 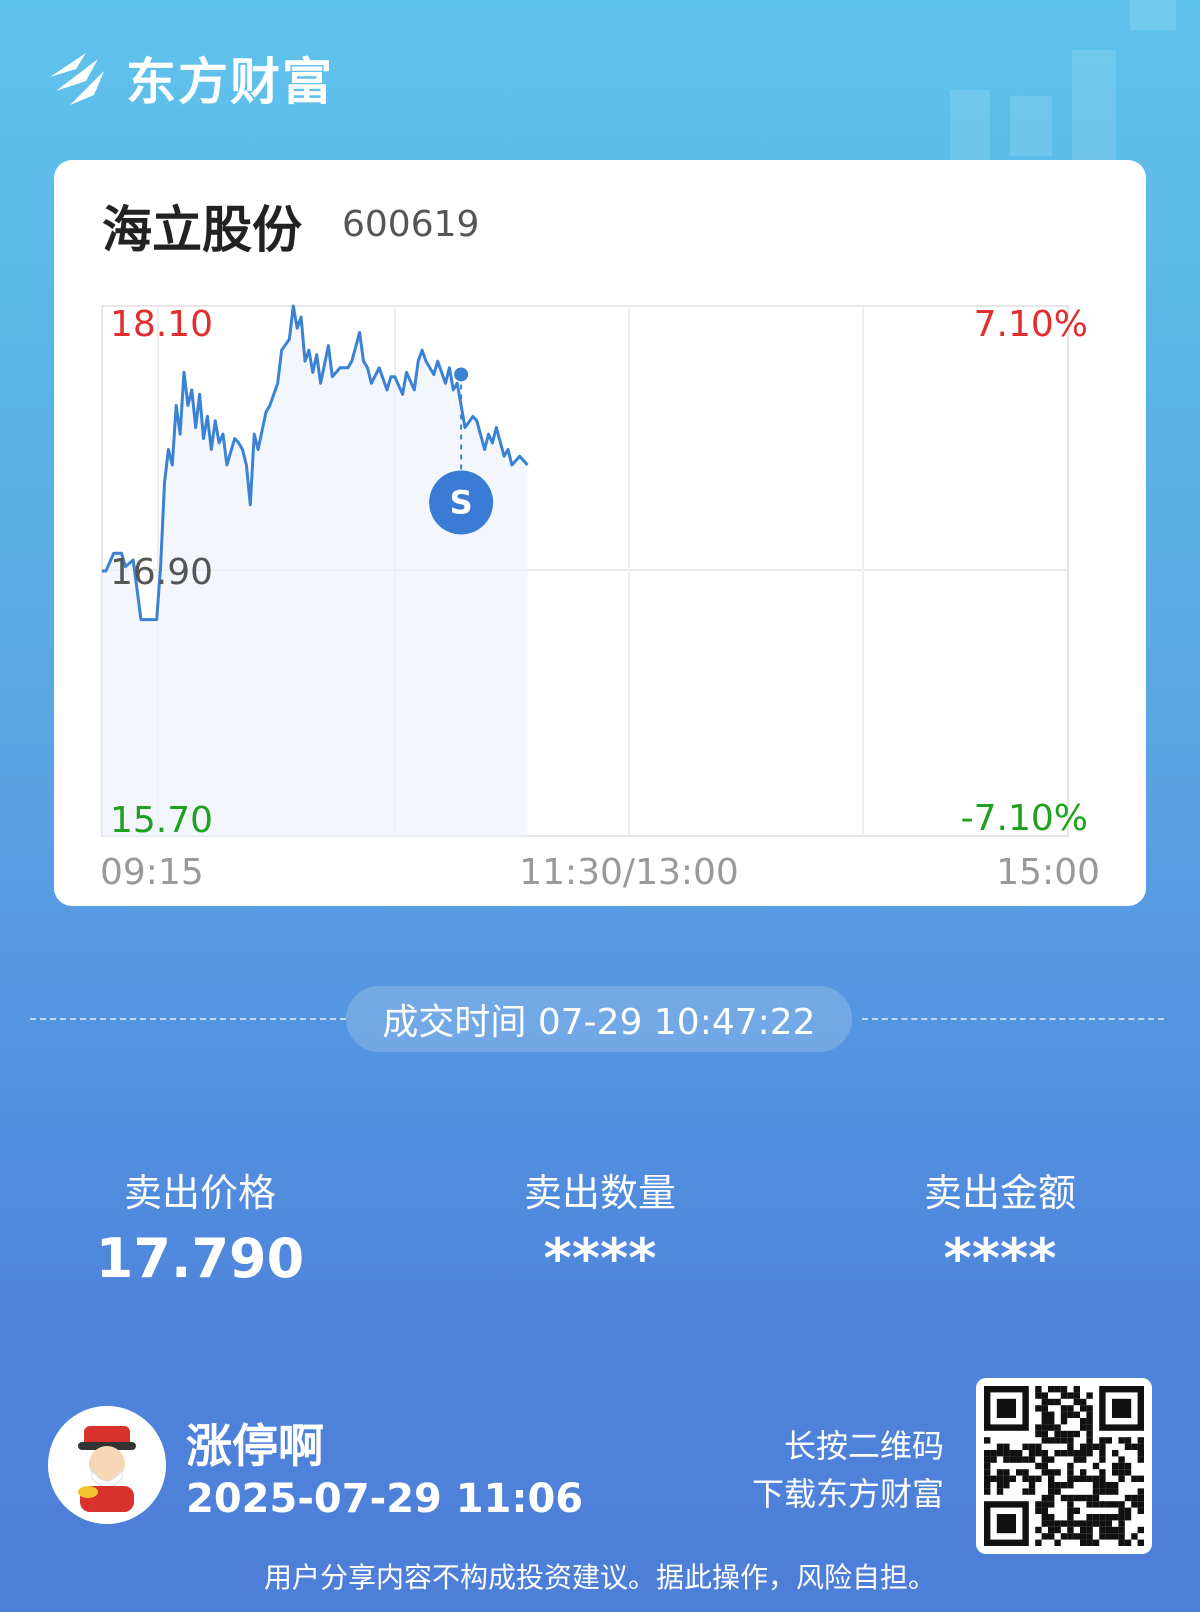 I want to click on sell-marker-label: S, so click(x=461, y=502).